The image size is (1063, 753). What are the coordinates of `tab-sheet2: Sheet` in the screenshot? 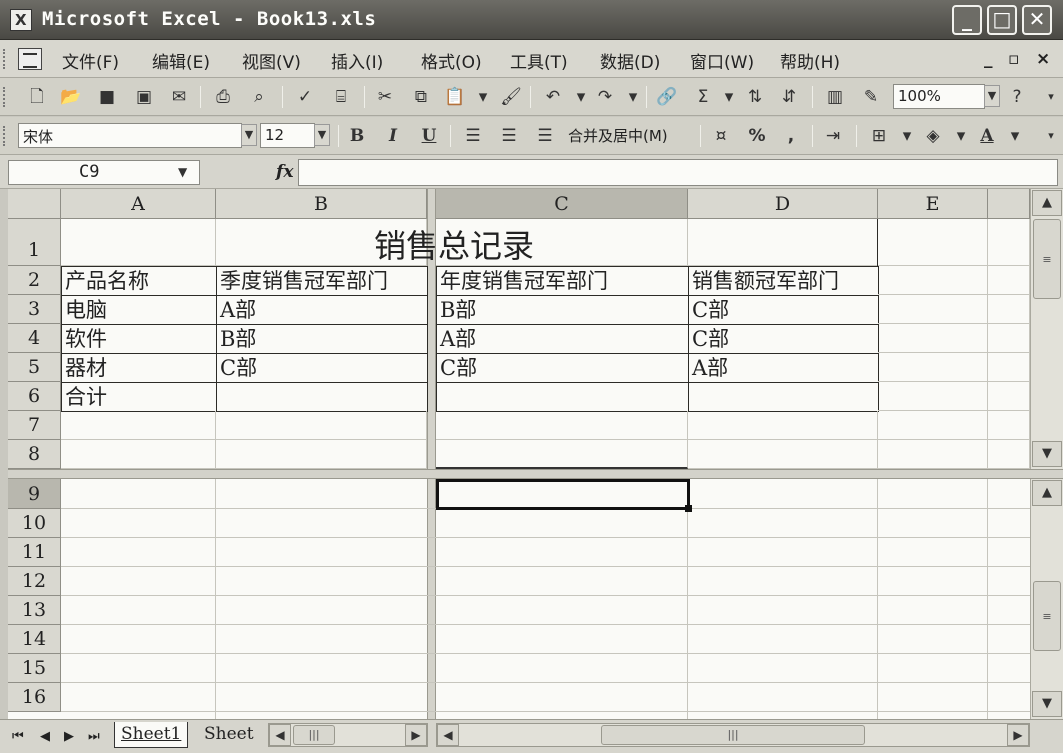 It's located at (229, 735).